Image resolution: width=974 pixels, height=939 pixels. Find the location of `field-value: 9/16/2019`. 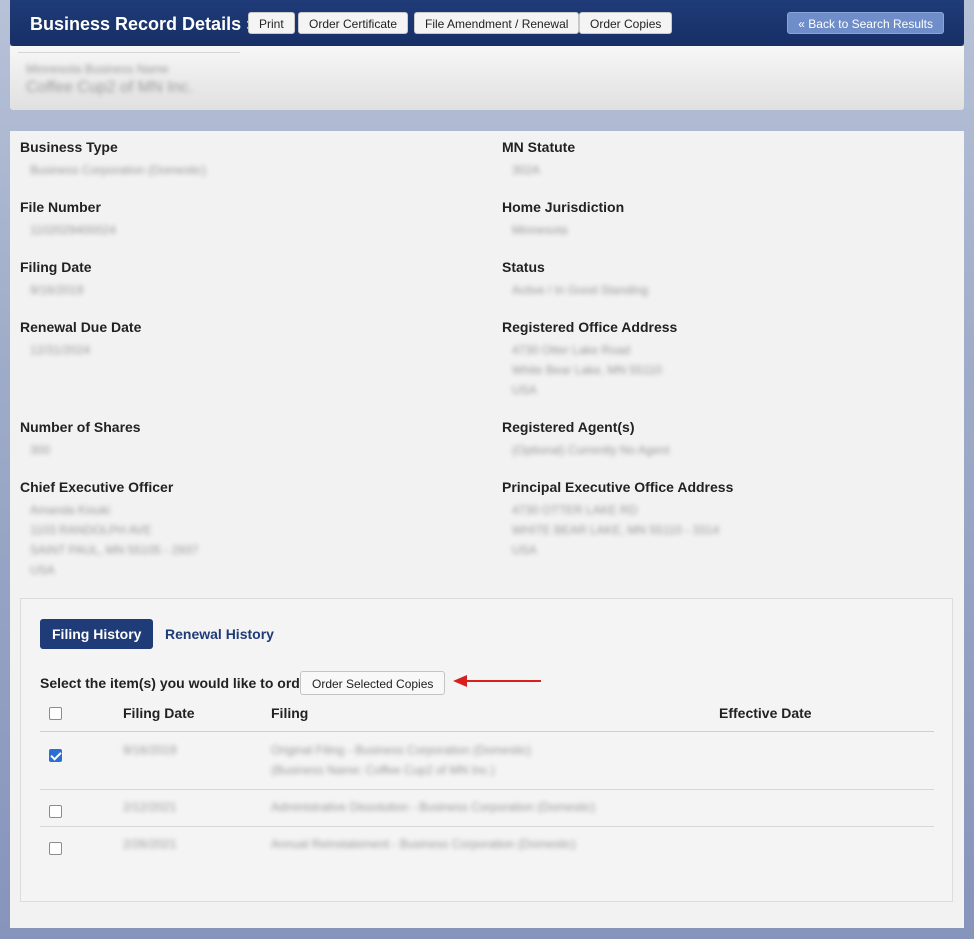

field-value: 9/16/2019 is located at coordinates (57, 290).